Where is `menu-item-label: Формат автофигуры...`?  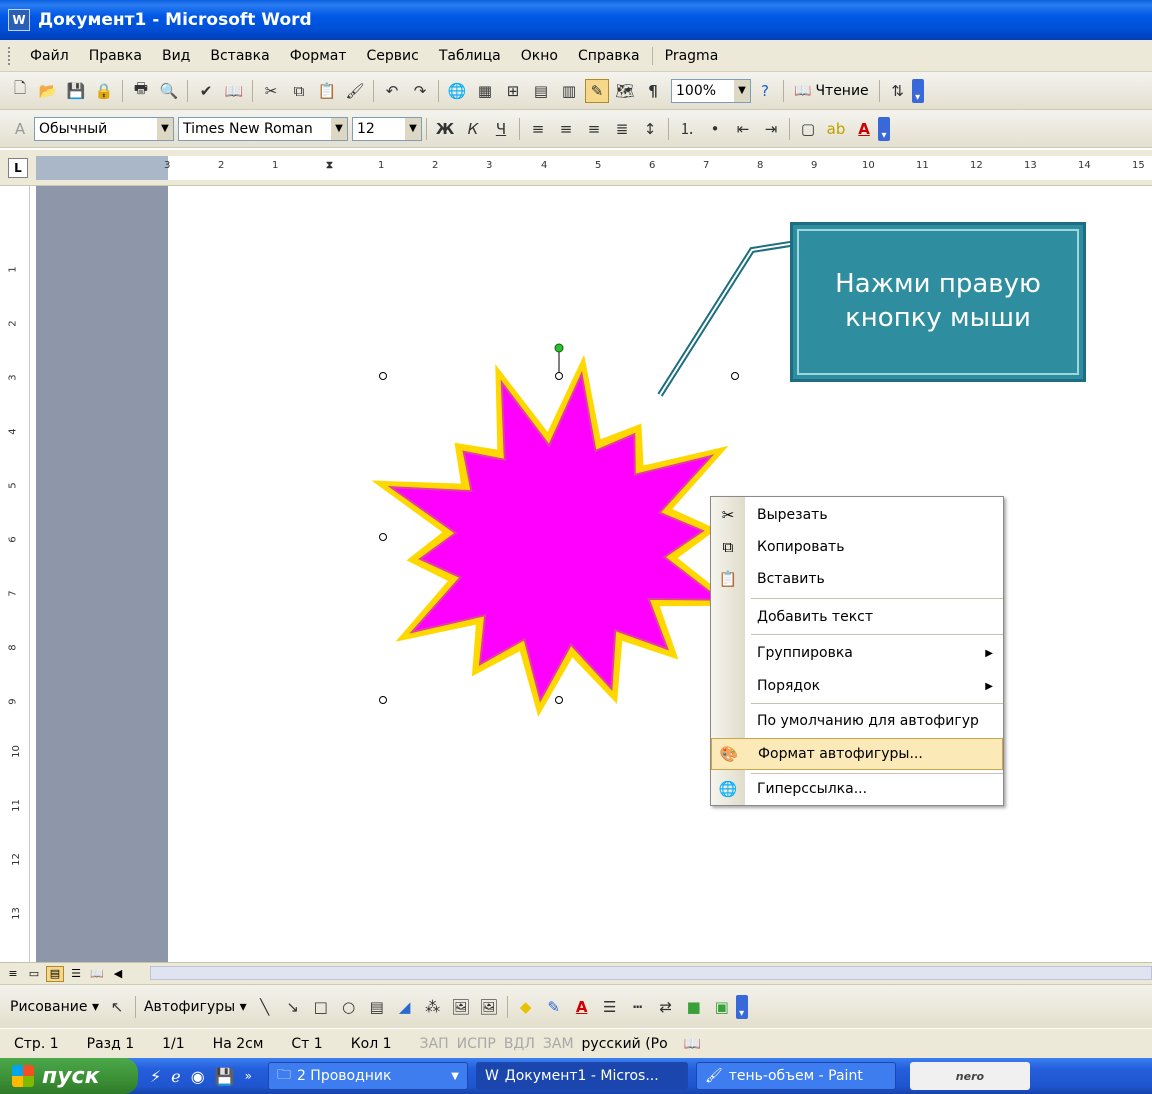 menu-item-label: Формат автофигуры... is located at coordinates (840, 754).